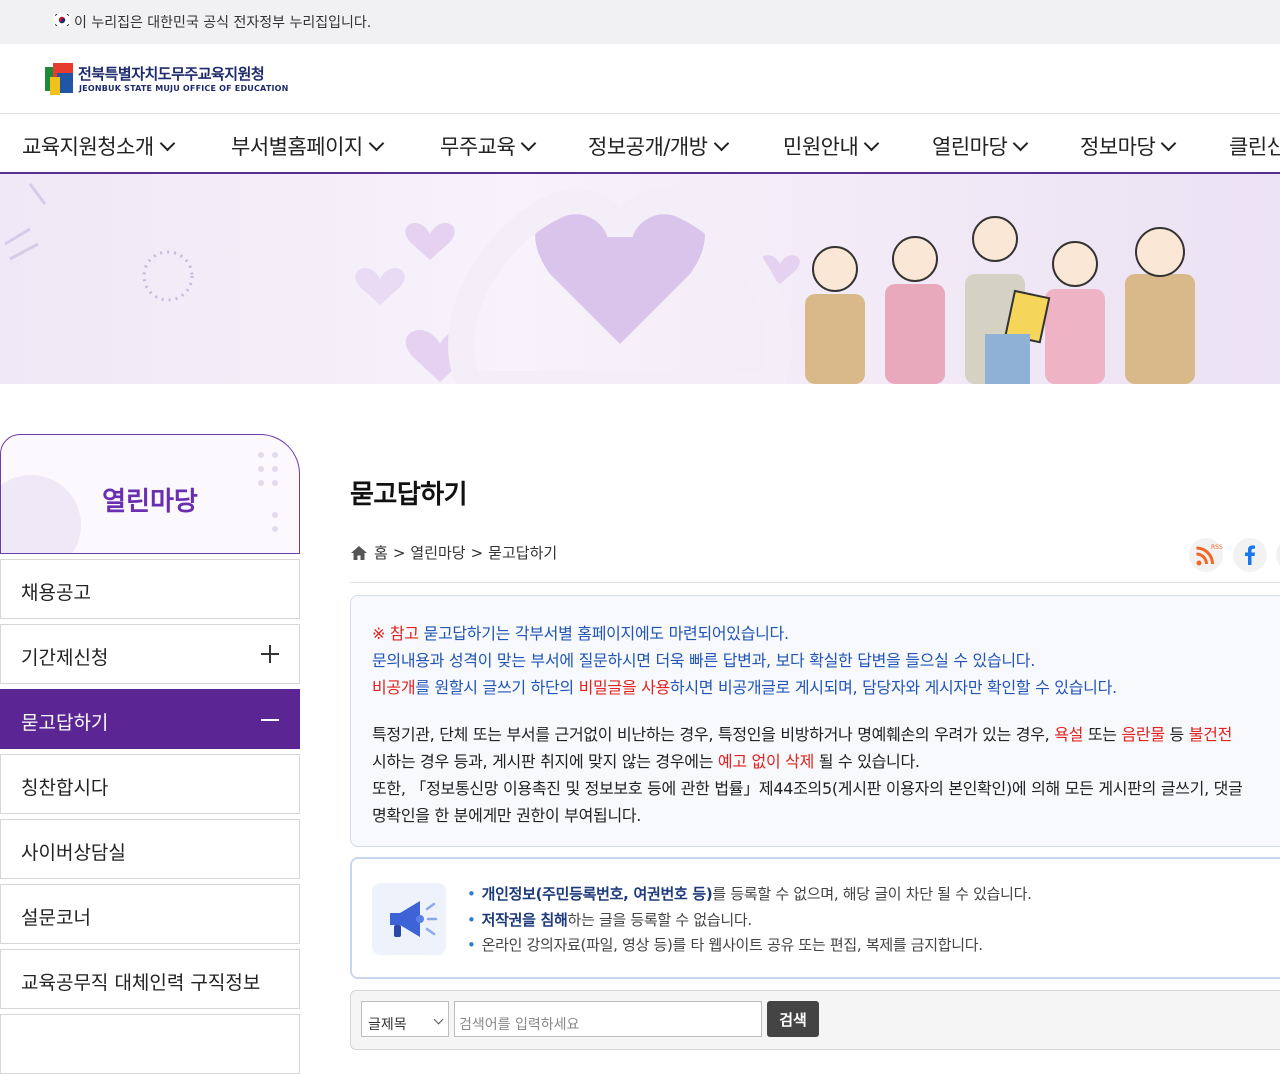 The height and width of the screenshot is (1074, 1280). I want to click on share-button, so click(1278, 555).